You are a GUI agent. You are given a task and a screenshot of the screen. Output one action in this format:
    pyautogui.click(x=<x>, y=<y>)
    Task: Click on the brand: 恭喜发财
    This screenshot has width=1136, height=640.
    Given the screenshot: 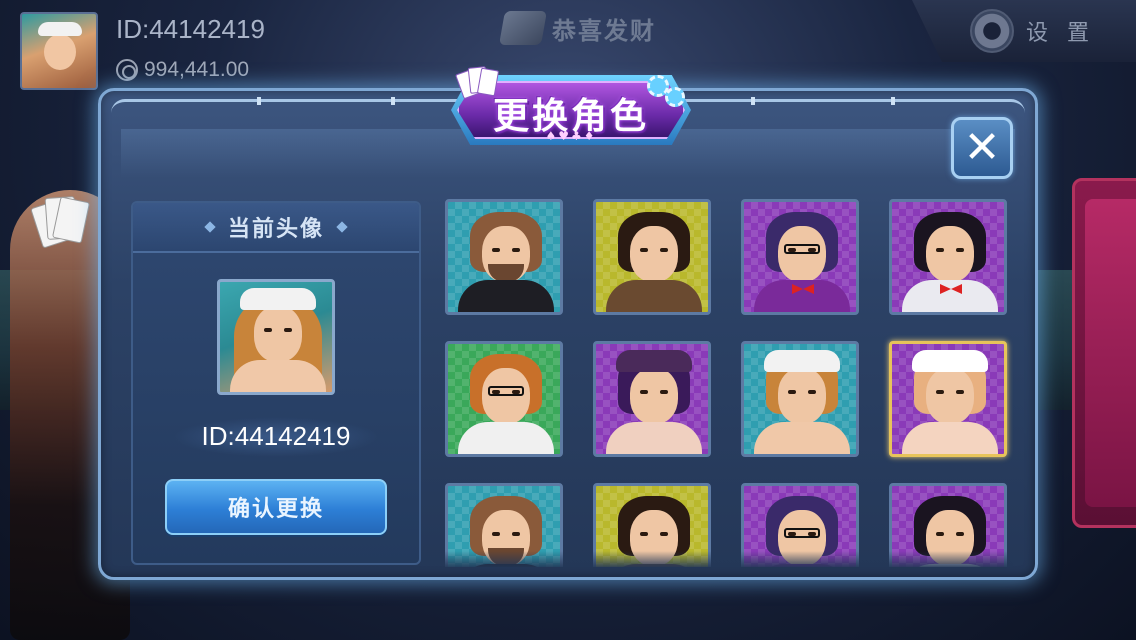 What is the action you would take?
    pyautogui.click(x=577, y=28)
    